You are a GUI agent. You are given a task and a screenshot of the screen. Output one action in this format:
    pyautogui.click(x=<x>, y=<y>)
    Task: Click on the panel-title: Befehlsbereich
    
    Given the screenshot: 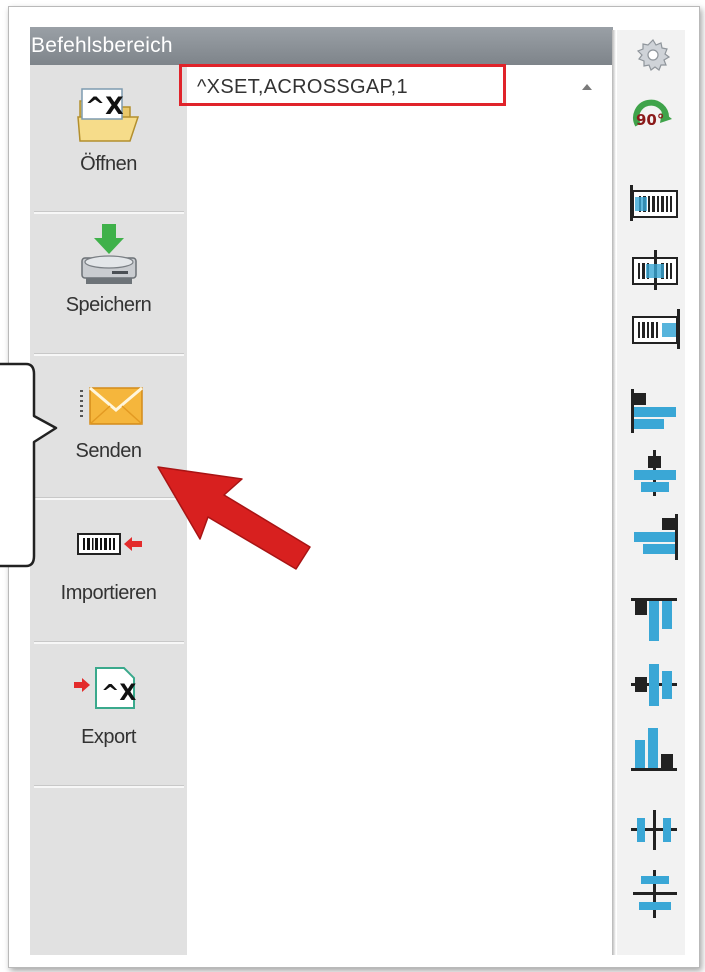 What is the action you would take?
    pyautogui.click(x=102, y=45)
    